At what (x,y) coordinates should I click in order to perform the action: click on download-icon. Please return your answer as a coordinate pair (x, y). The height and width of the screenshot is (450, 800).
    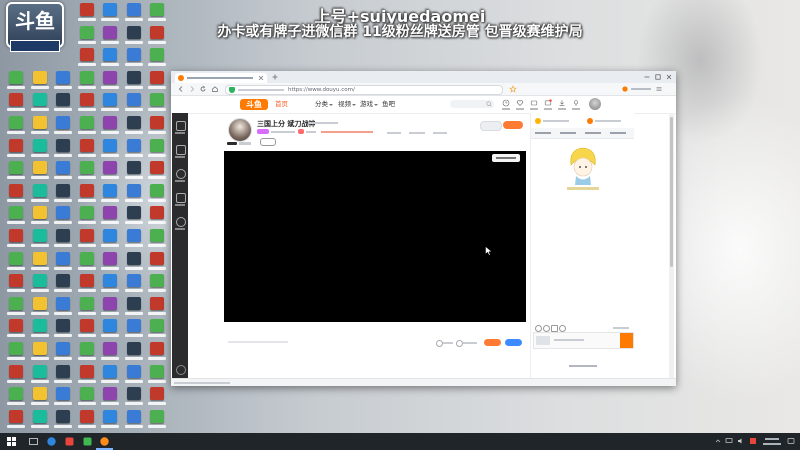
    Looking at the image, I should click on (562, 103).